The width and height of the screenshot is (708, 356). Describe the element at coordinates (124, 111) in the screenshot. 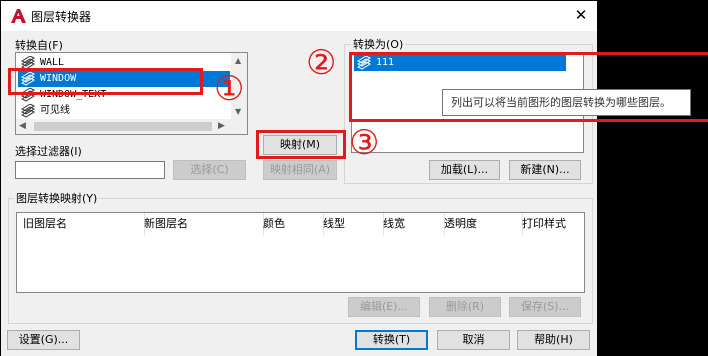

I see `list-item: 可见线` at that location.